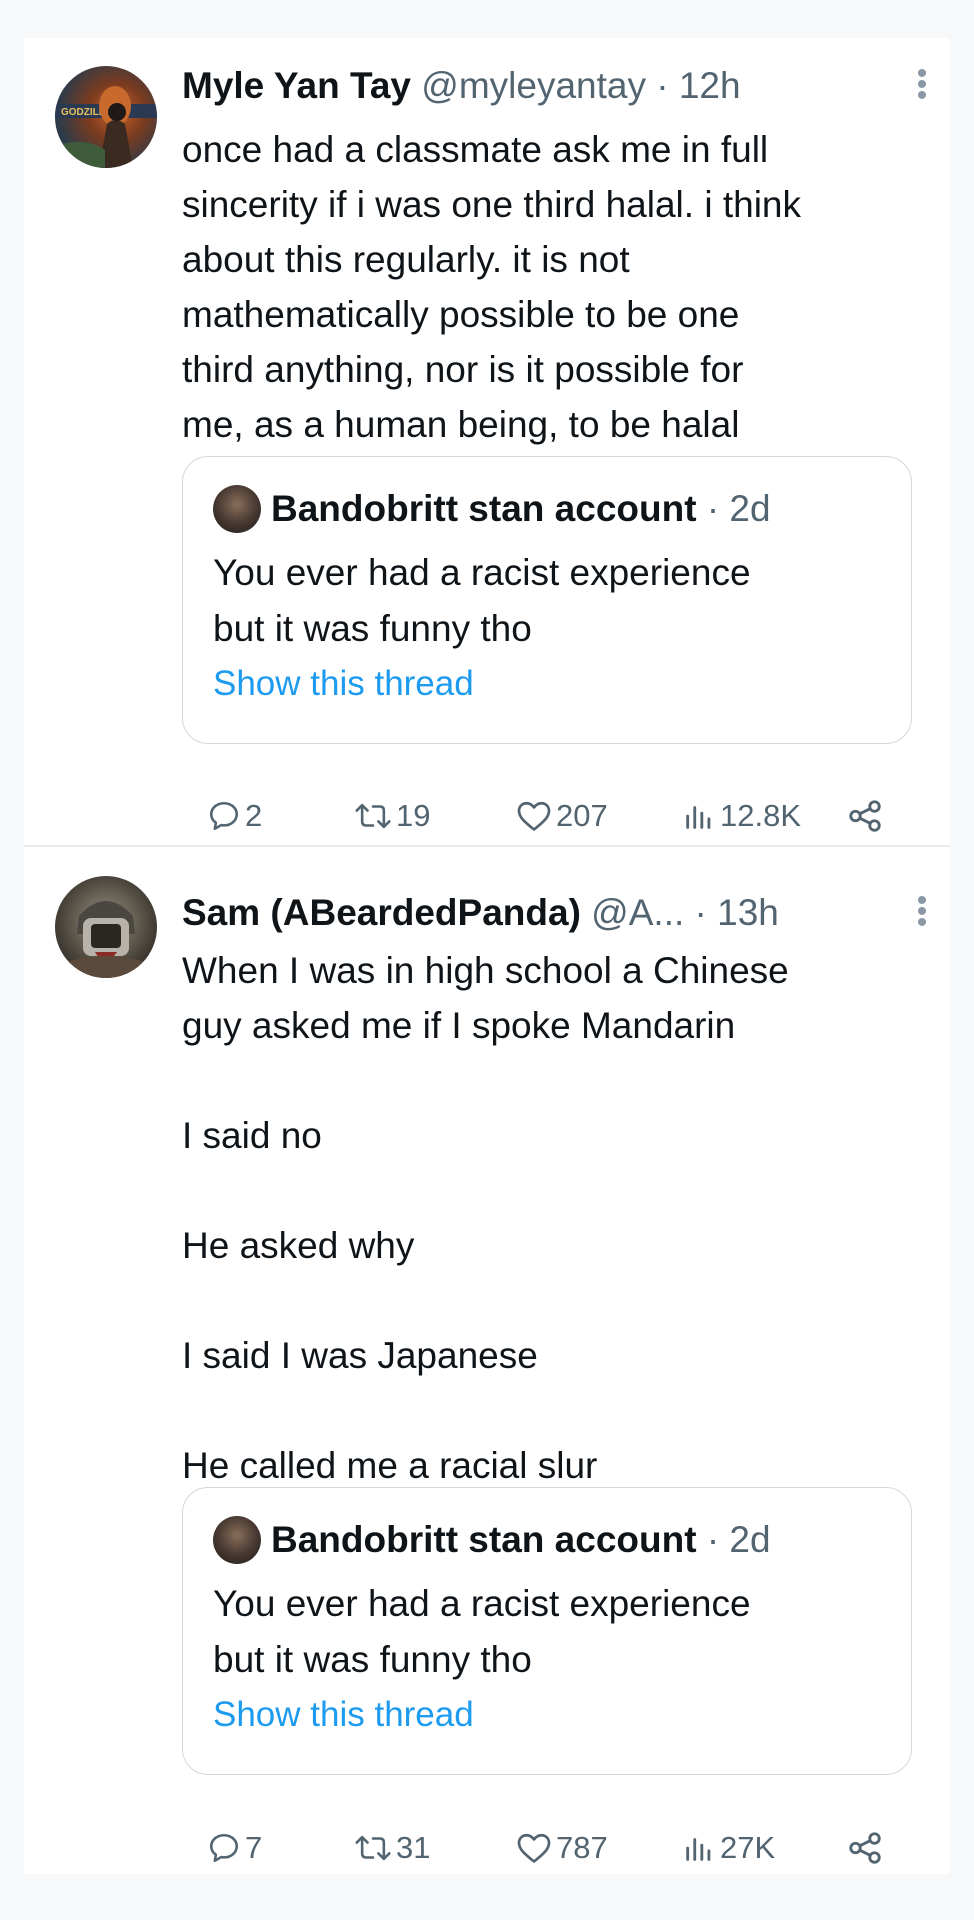 The height and width of the screenshot is (1920, 974). I want to click on author-name: Sam (ABeardedPanda), so click(381, 912).